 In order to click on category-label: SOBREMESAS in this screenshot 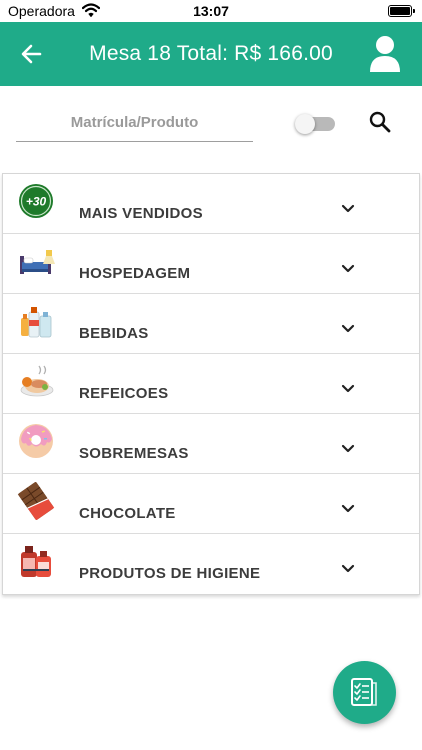, I will do `click(134, 453)`.